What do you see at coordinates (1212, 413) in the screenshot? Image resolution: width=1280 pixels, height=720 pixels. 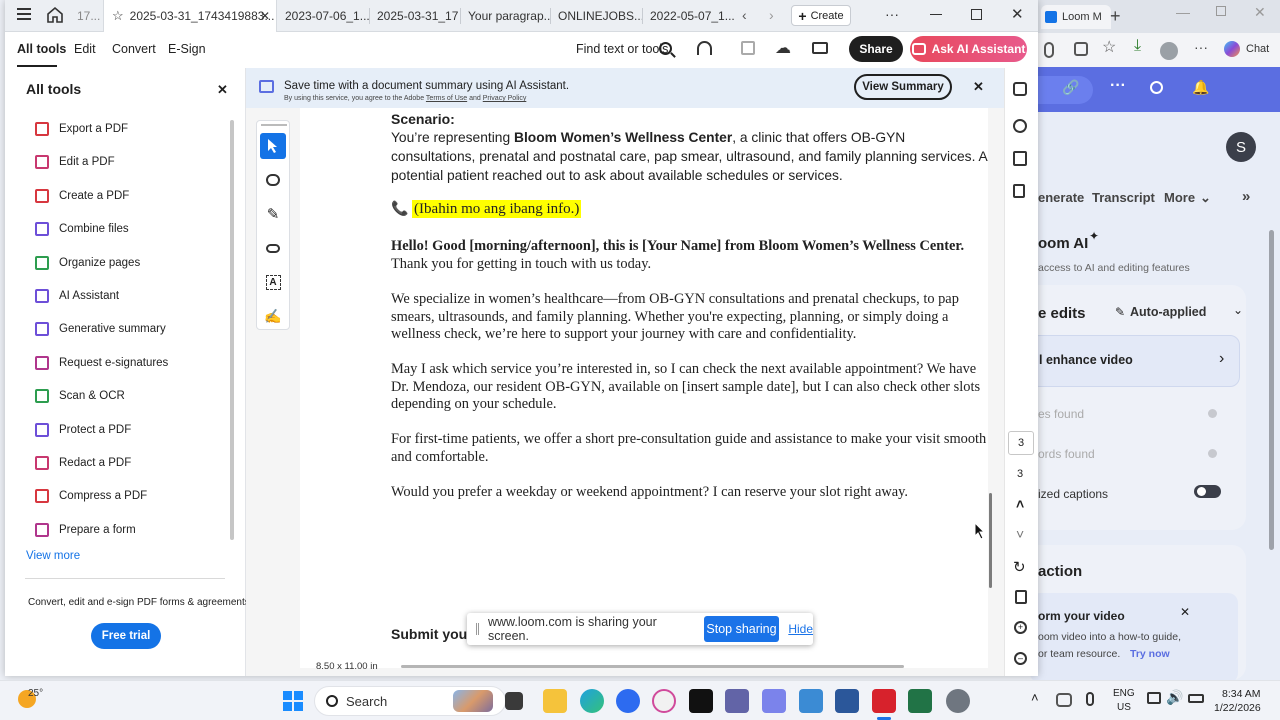 I see `fillers-toggle` at bounding box center [1212, 413].